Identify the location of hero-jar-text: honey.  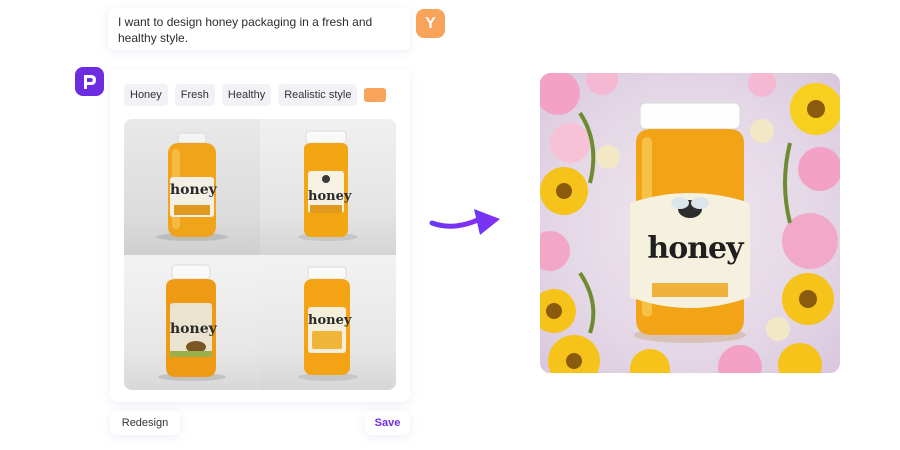
(695, 248).